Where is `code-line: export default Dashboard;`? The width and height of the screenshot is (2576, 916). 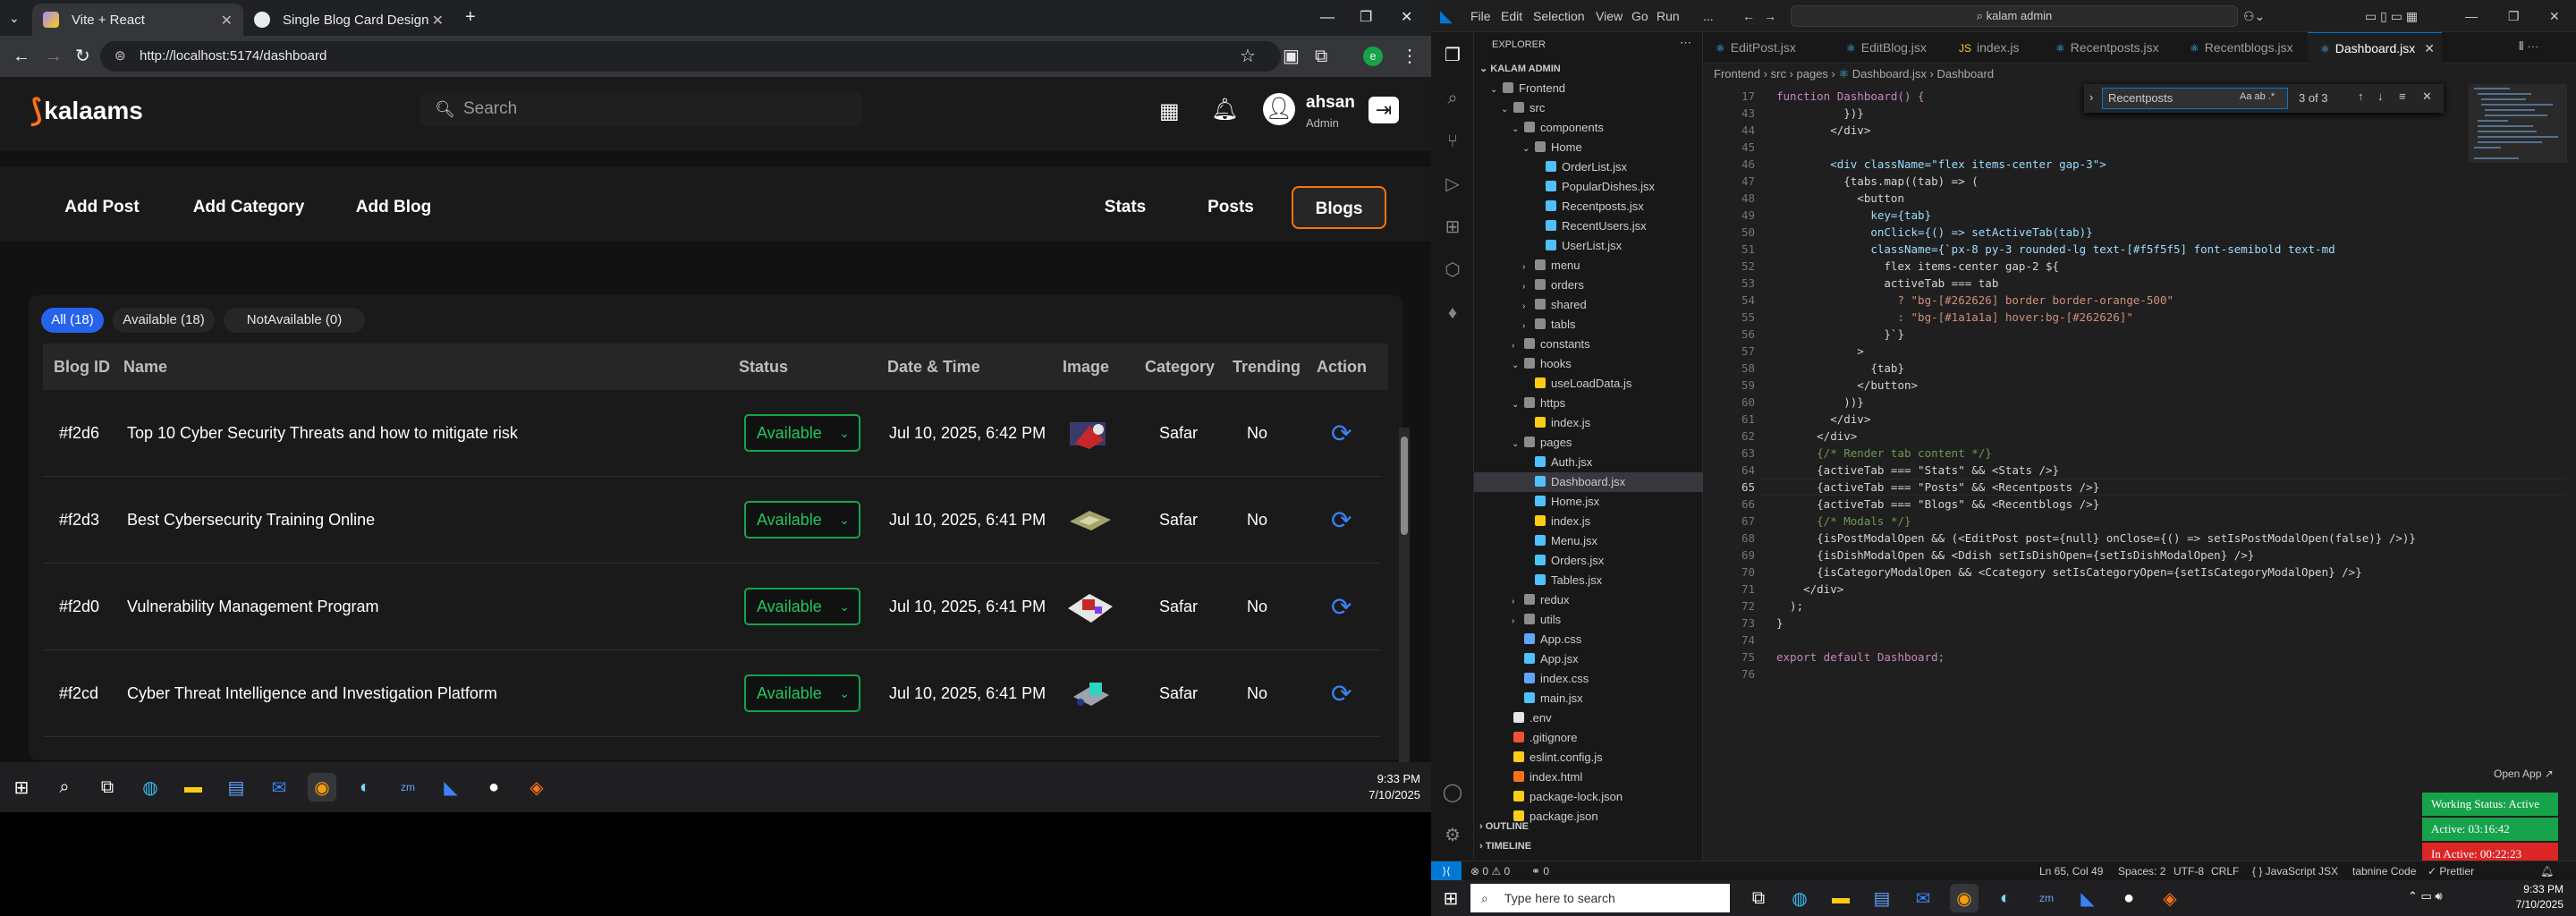 code-line: export default Dashboard; is located at coordinates (1860, 657).